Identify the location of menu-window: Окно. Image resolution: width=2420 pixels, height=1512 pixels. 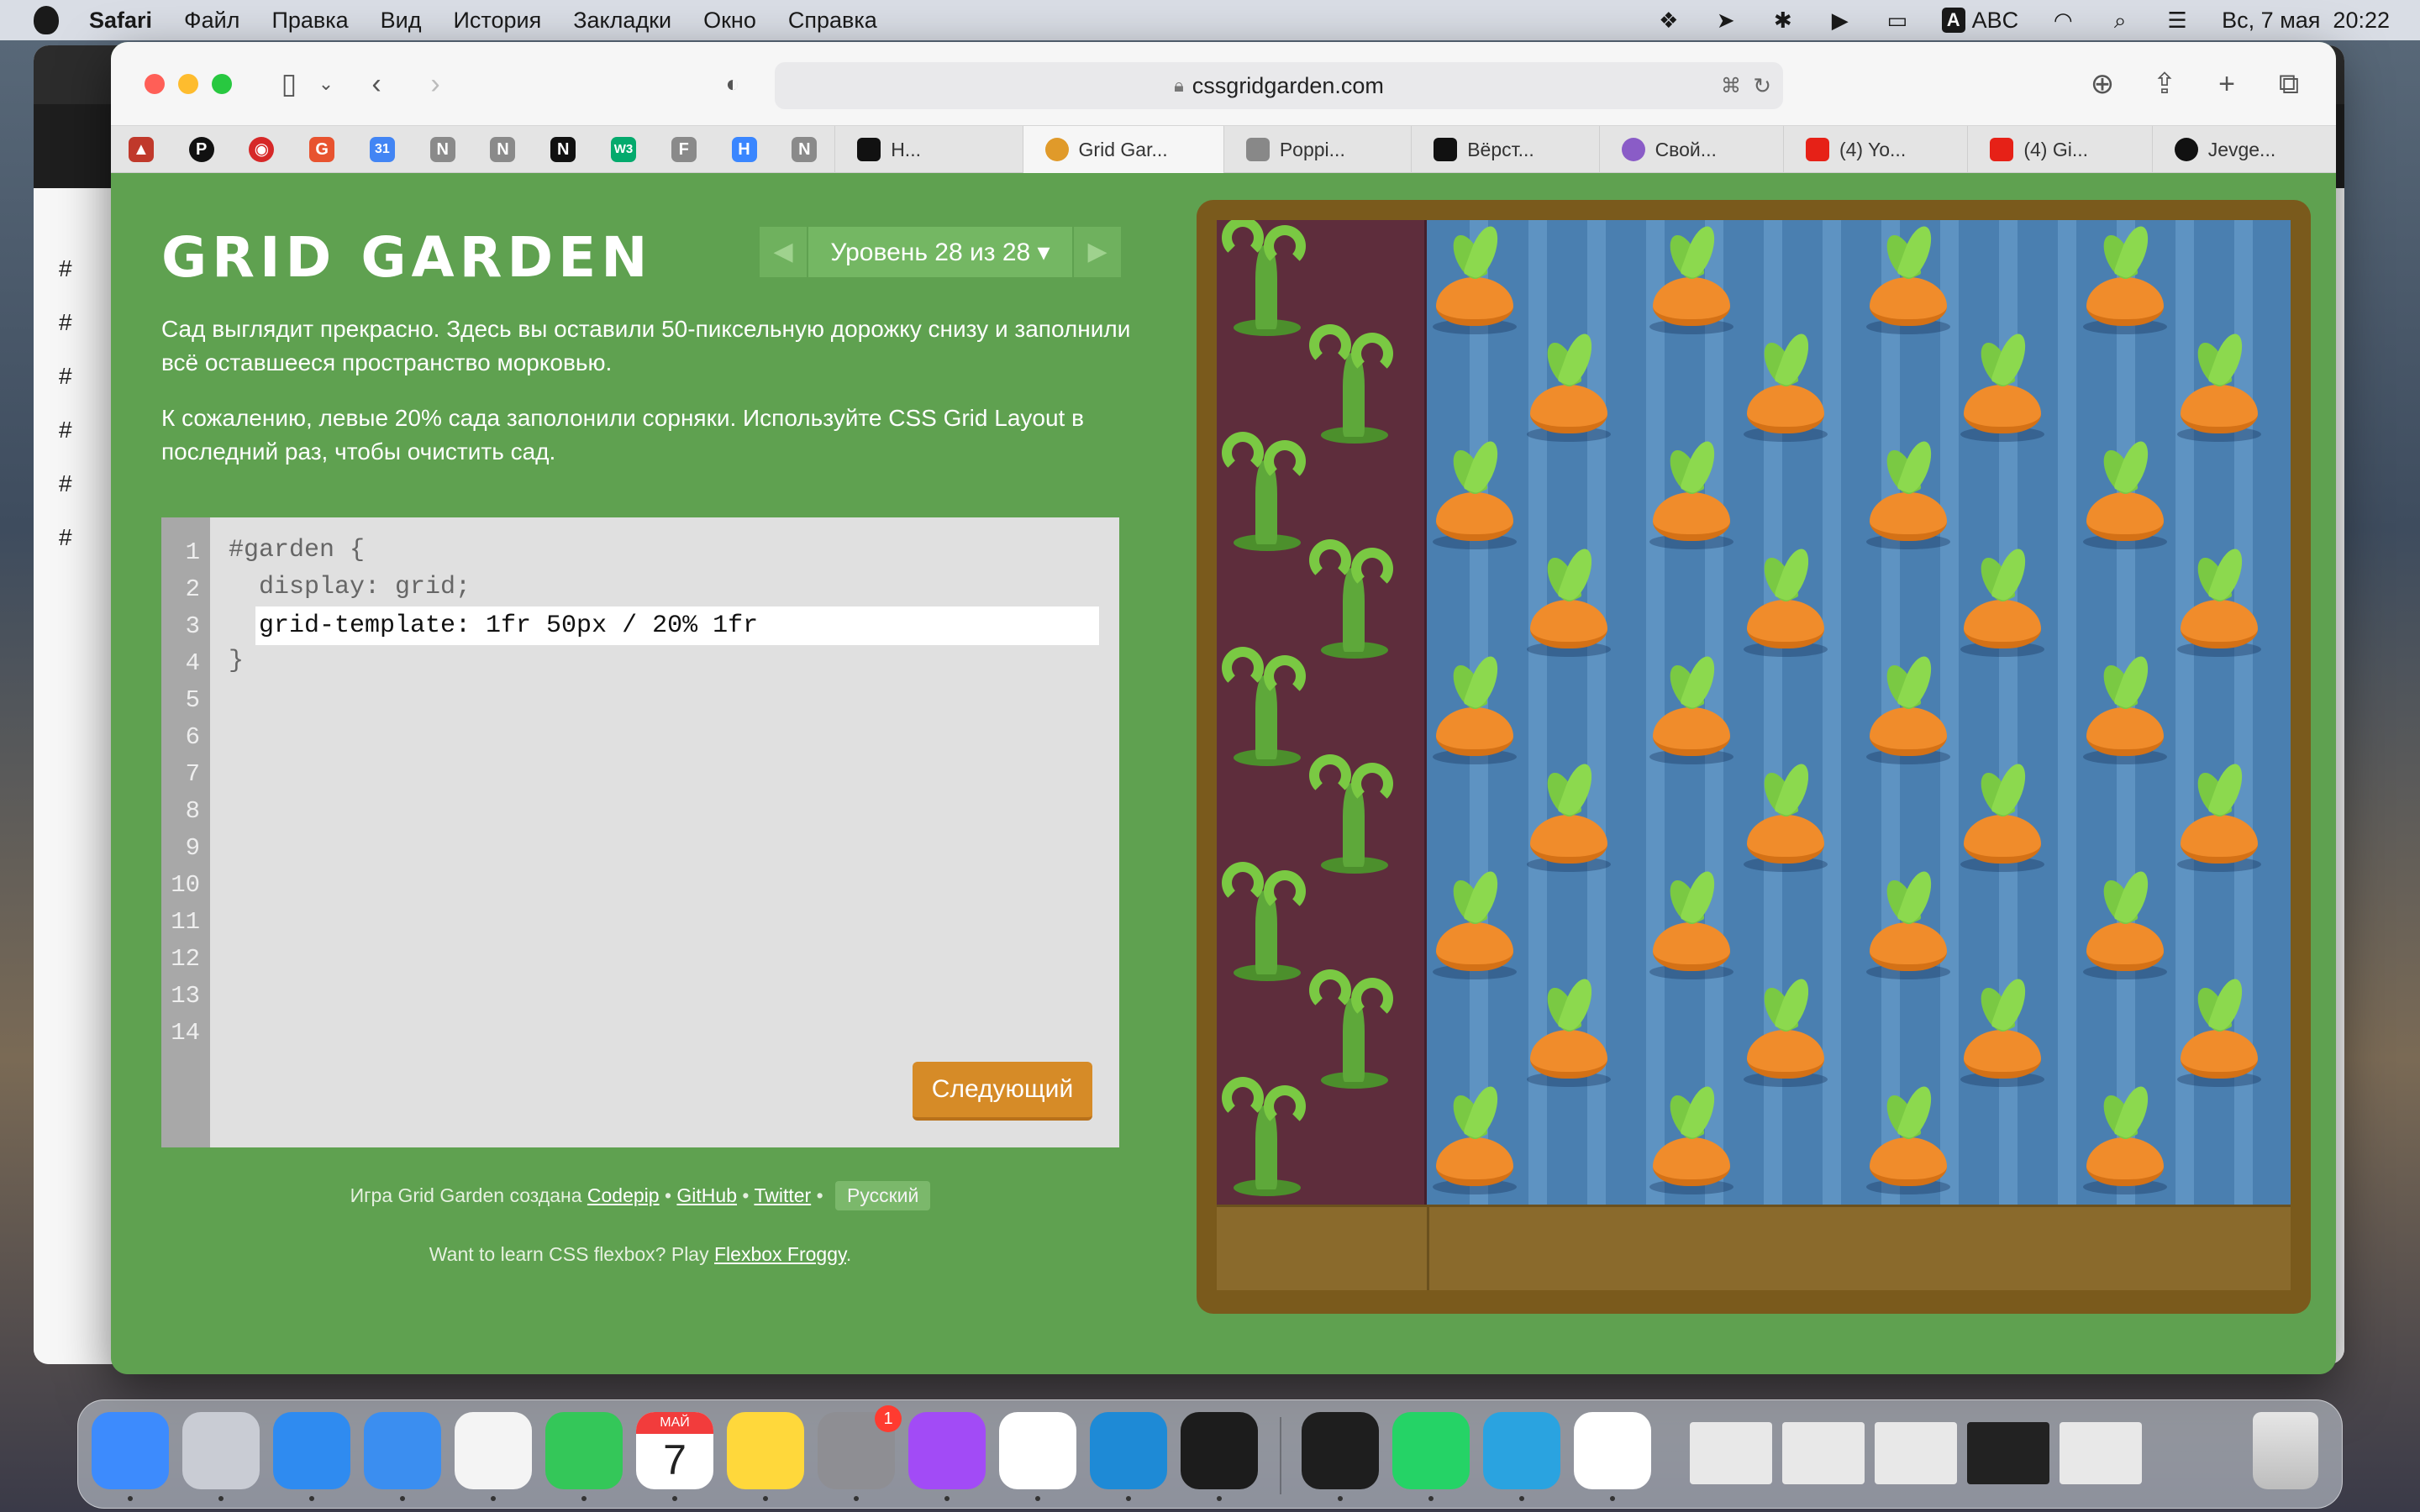
(729, 21).